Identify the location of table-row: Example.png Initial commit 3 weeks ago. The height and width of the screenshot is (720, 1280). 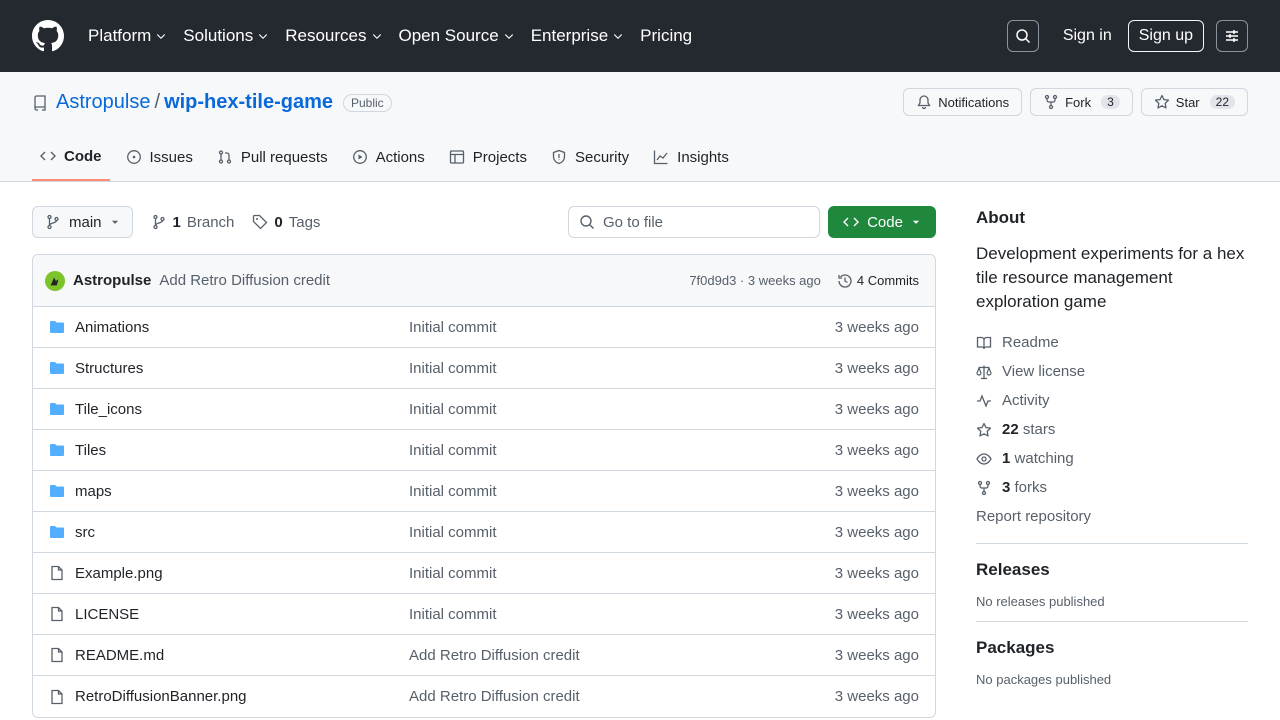
(484, 573).